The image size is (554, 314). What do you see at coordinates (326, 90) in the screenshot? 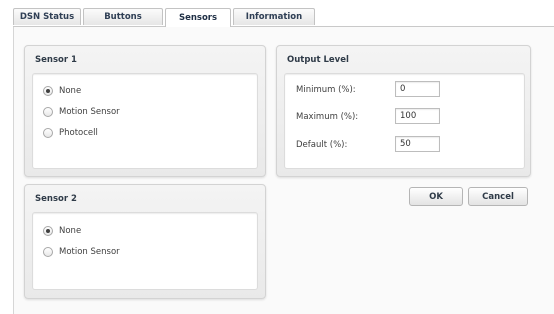
I see `minimum-label: Minimum (%):` at bounding box center [326, 90].